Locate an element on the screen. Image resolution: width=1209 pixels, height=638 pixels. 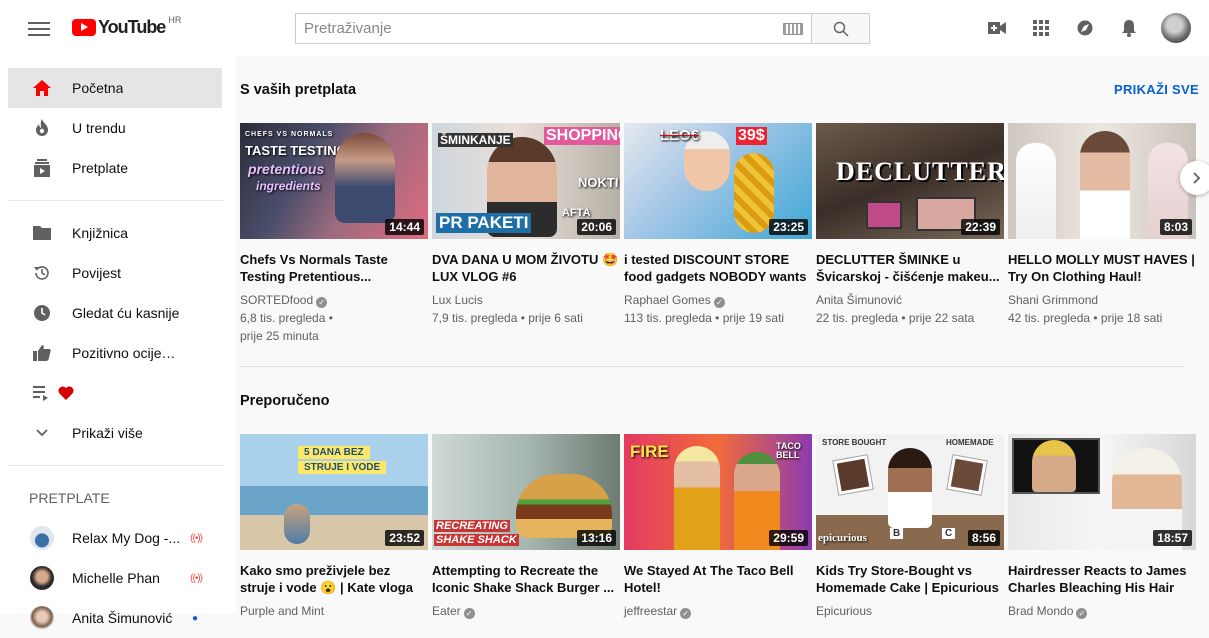
playlist-icon is located at coordinates (42, 393).